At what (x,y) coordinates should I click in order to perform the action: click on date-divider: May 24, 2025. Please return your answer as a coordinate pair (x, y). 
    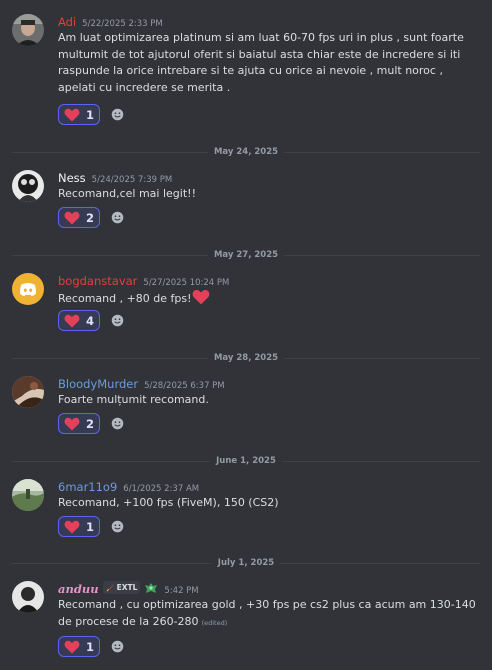
    Looking at the image, I should click on (246, 152).